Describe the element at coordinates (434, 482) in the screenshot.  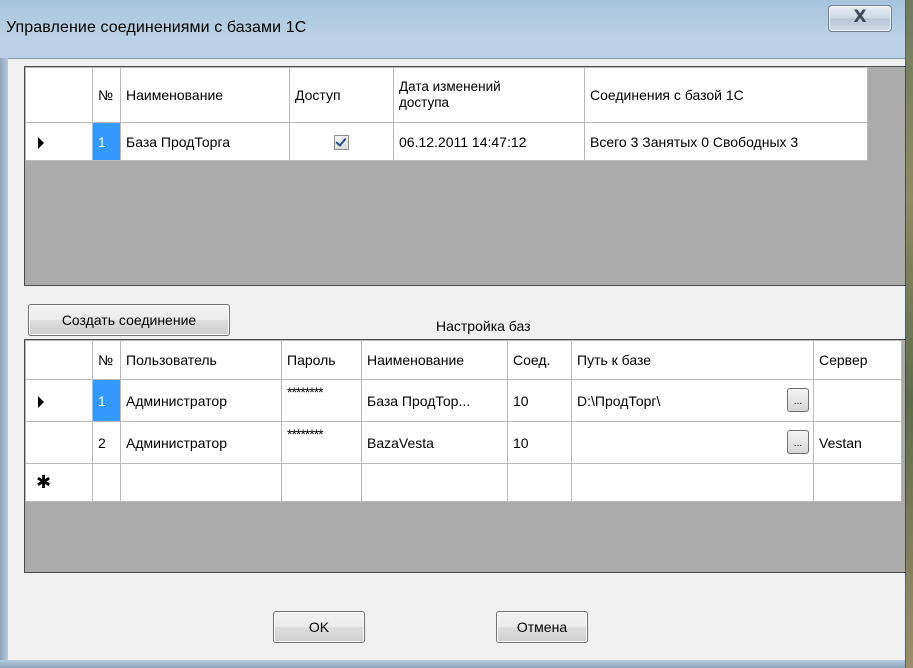
I see `cell-name` at that location.